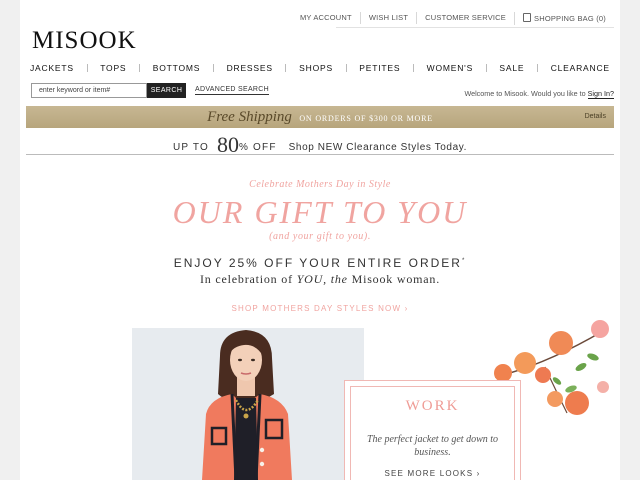 This screenshot has height=480, width=640. Describe the element at coordinates (595, 117) in the screenshot. I see `shipping-details-link: Details` at that location.